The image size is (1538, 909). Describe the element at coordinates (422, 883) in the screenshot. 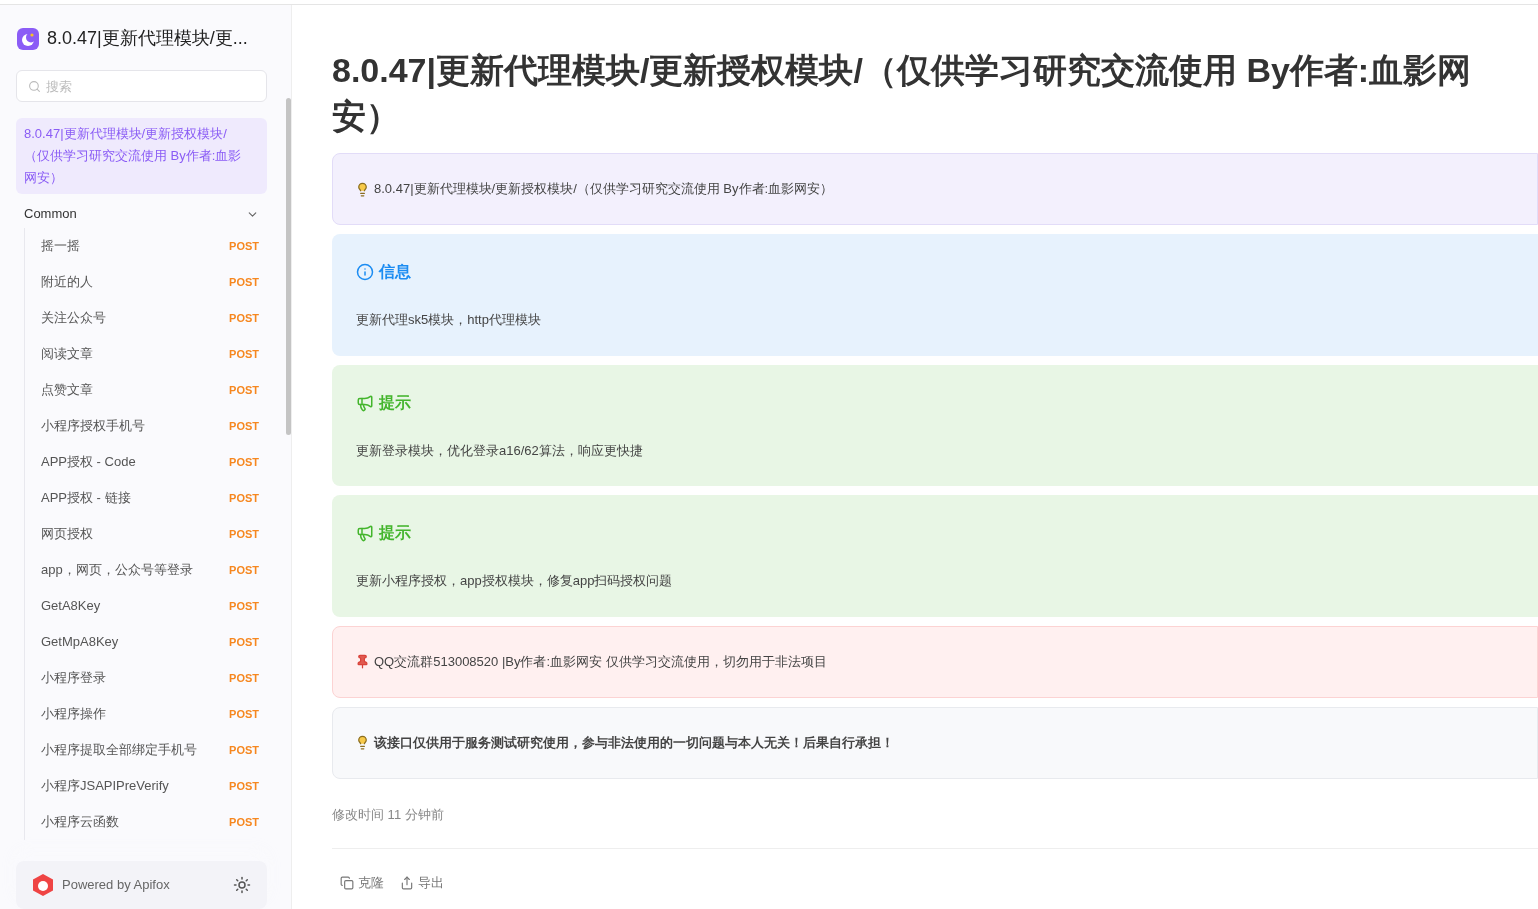

I see `export-button: 导出` at that location.